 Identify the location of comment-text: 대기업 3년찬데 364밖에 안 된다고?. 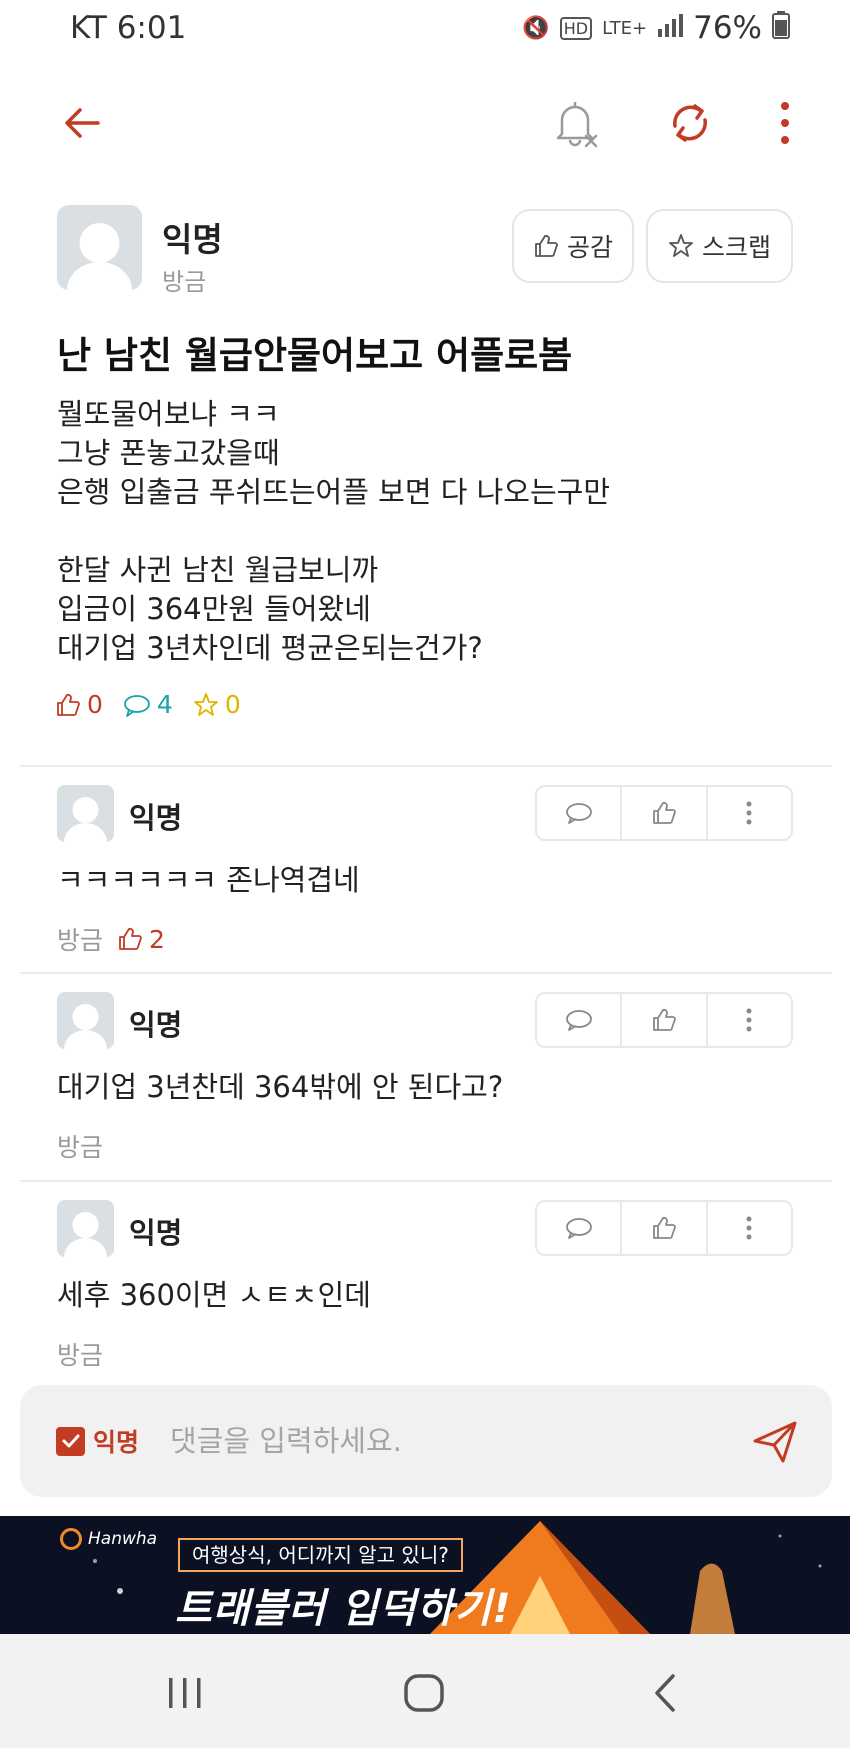
(280, 1087).